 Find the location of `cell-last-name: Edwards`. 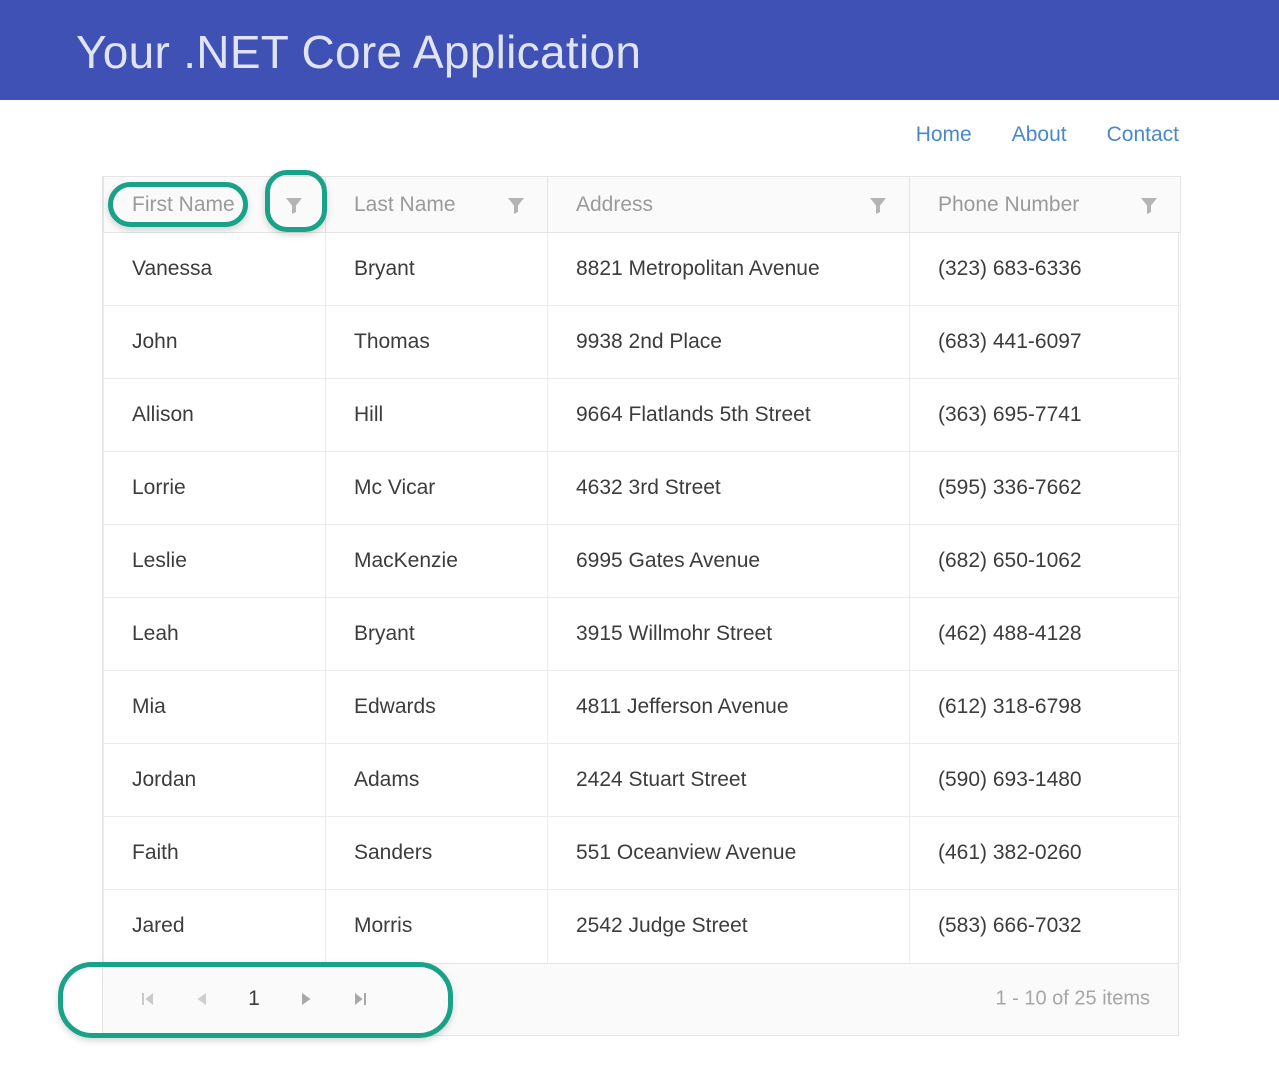

cell-last-name: Edwards is located at coordinates (436, 707).